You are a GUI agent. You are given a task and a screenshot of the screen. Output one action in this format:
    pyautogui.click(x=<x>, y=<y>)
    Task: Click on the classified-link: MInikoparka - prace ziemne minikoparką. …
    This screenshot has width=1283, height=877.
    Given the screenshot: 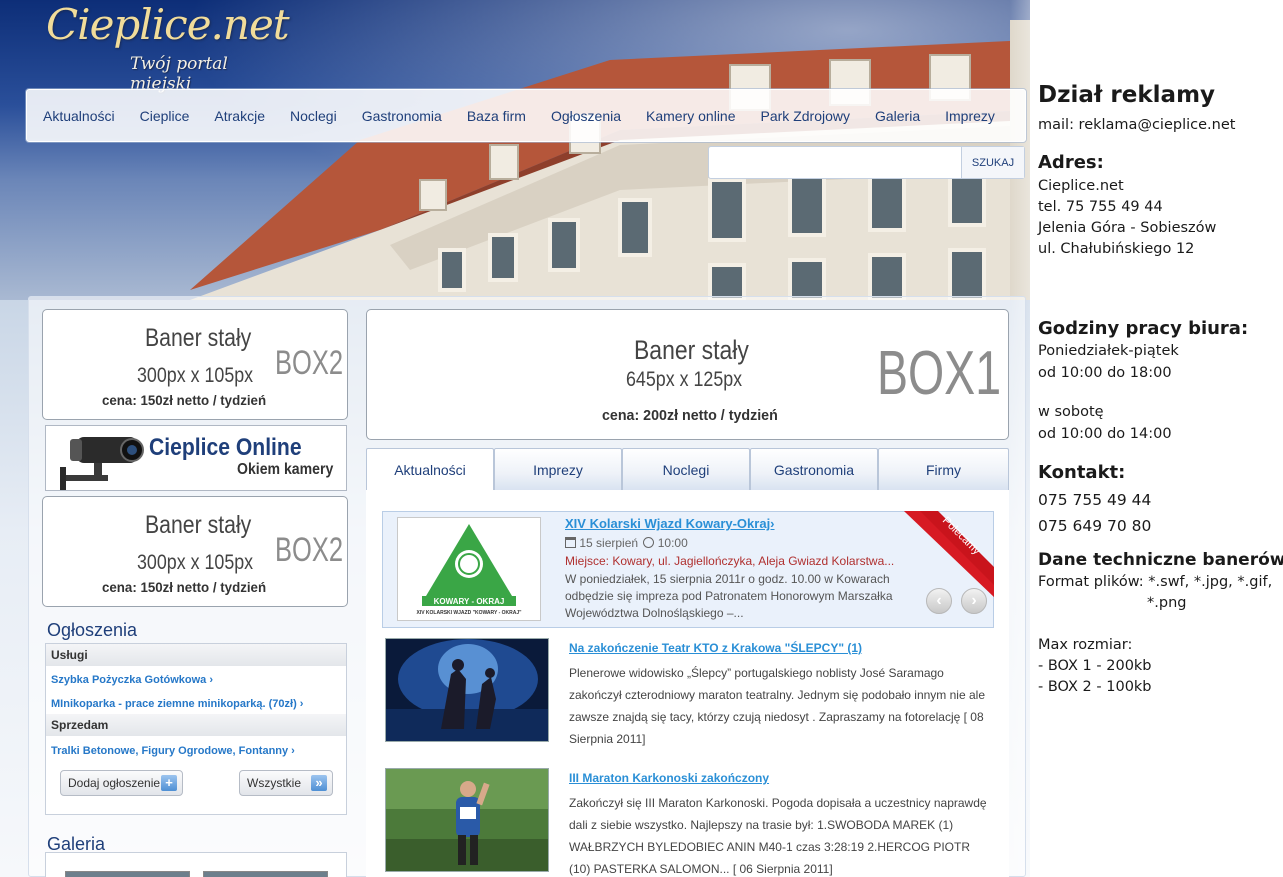 What is the action you would take?
    pyautogui.click(x=177, y=704)
    